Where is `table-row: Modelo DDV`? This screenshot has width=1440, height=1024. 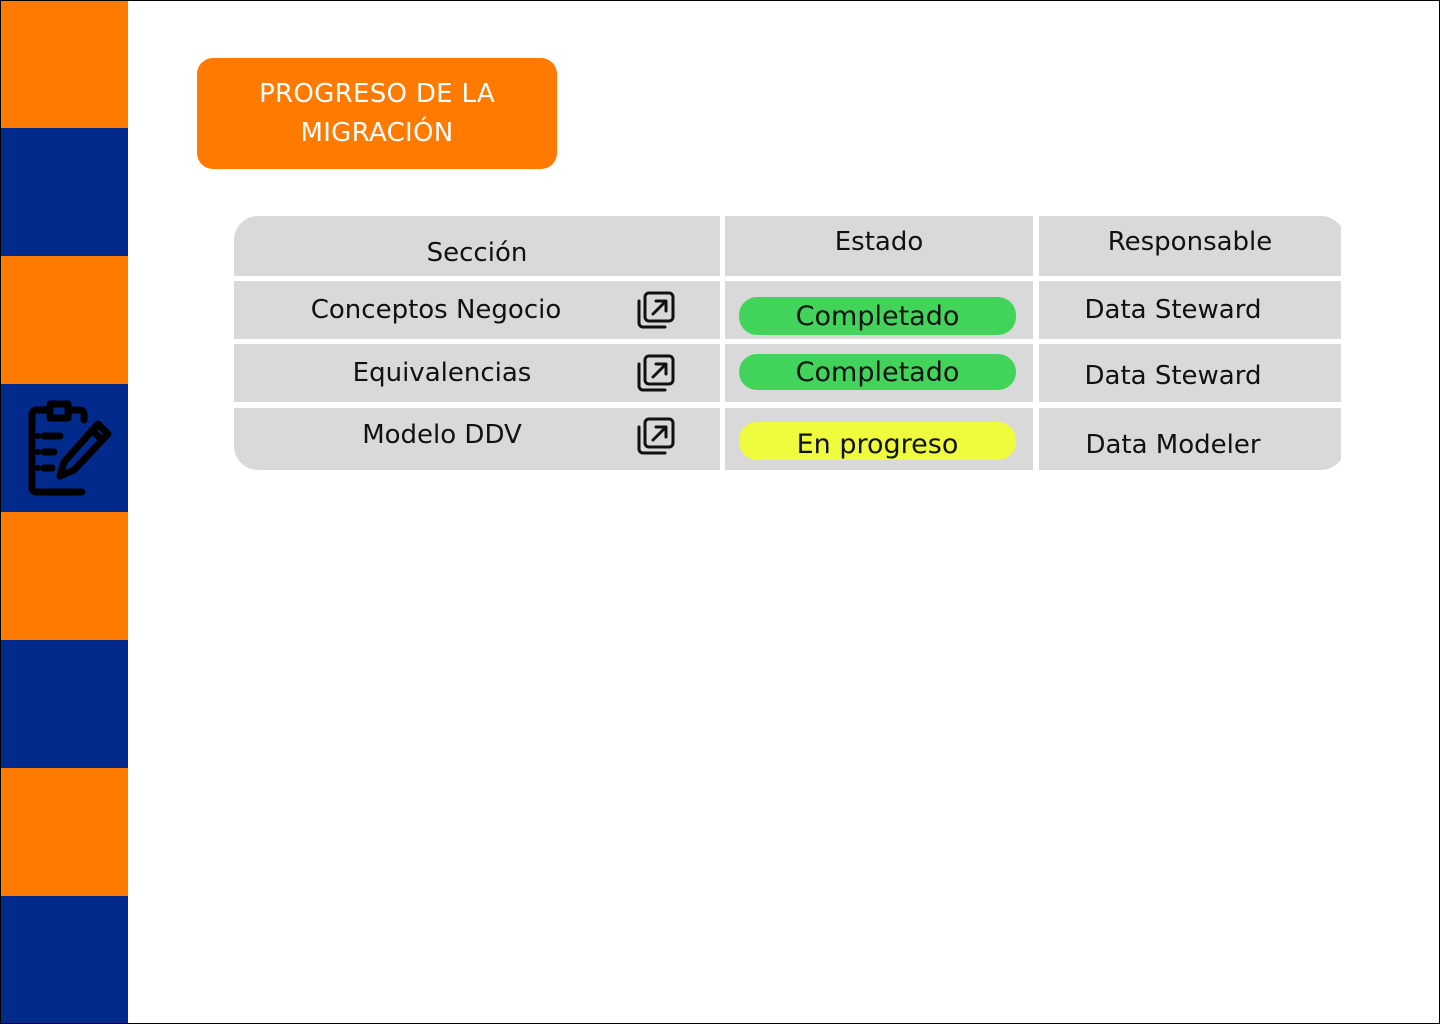 table-row: Modelo DDV is located at coordinates (477, 439).